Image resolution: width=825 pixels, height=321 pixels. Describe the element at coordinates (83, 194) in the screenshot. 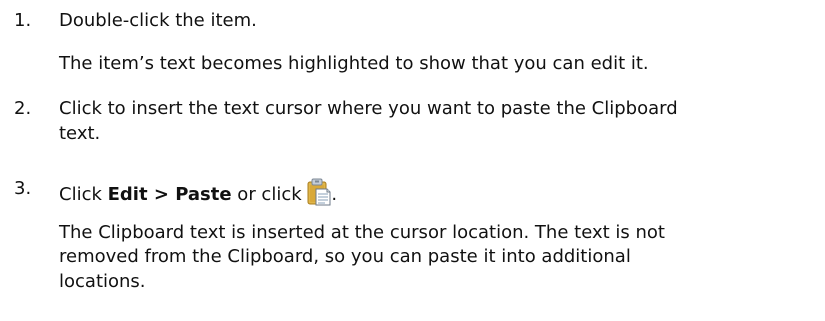

I see `instruction-prefix: Click` at that location.